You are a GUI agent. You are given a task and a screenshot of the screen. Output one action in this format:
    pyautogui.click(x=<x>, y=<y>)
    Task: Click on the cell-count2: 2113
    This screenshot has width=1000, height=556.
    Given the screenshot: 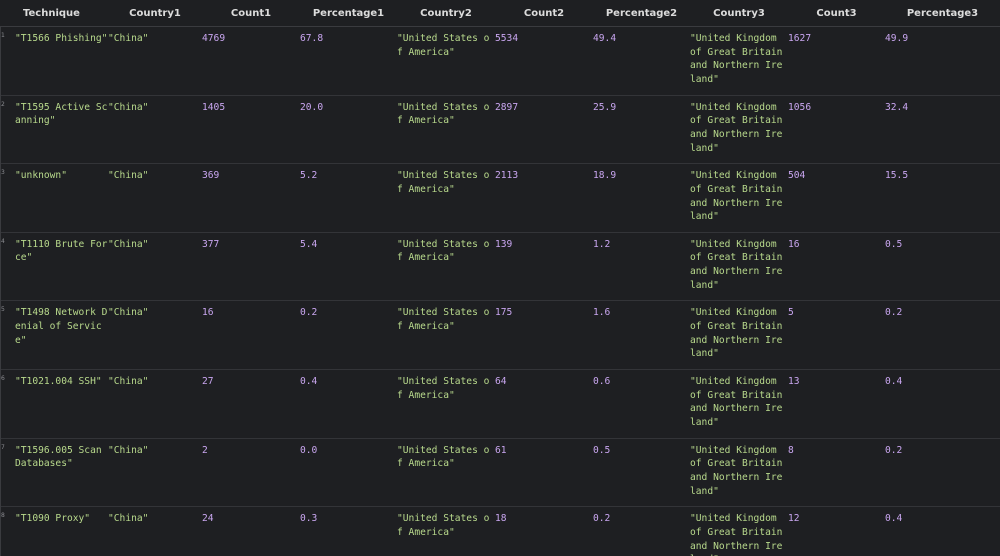 What is the action you would take?
    pyautogui.click(x=544, y=198)
    